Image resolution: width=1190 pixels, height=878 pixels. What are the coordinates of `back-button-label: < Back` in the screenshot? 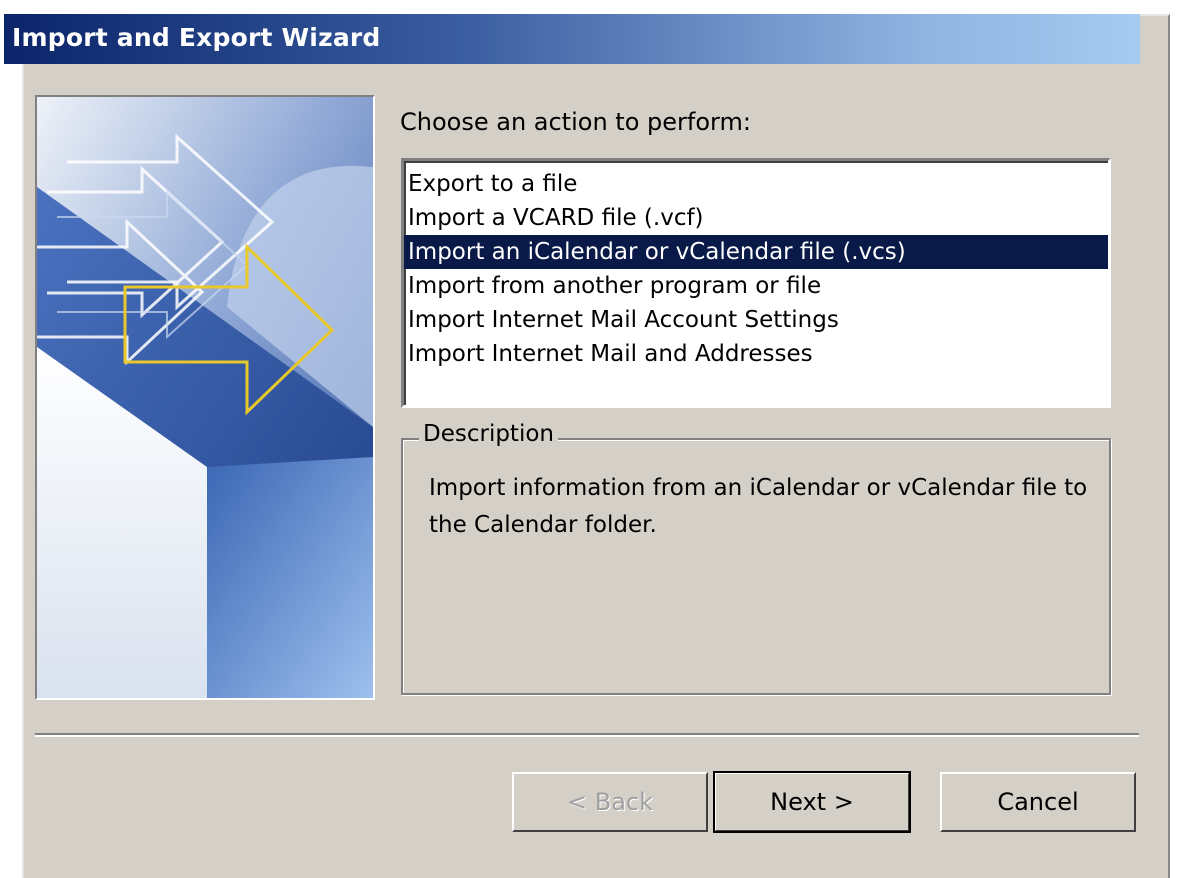 It's located at (609, 802).